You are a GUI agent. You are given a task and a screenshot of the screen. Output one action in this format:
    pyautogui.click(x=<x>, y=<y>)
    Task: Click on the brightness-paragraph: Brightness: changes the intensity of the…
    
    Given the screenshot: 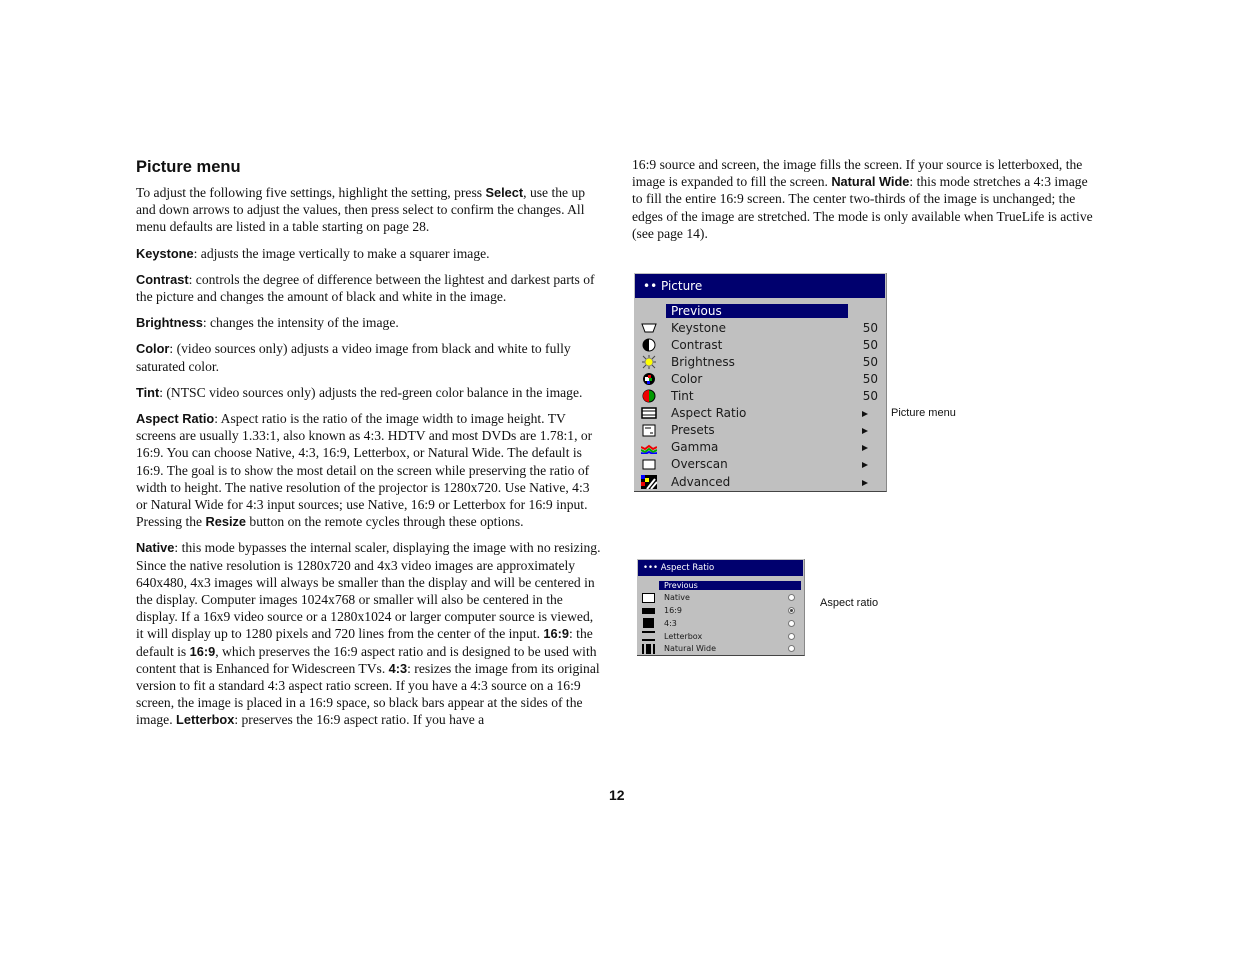 What is the action you would take?
    pyautogui.click(x=370, y=322)
    